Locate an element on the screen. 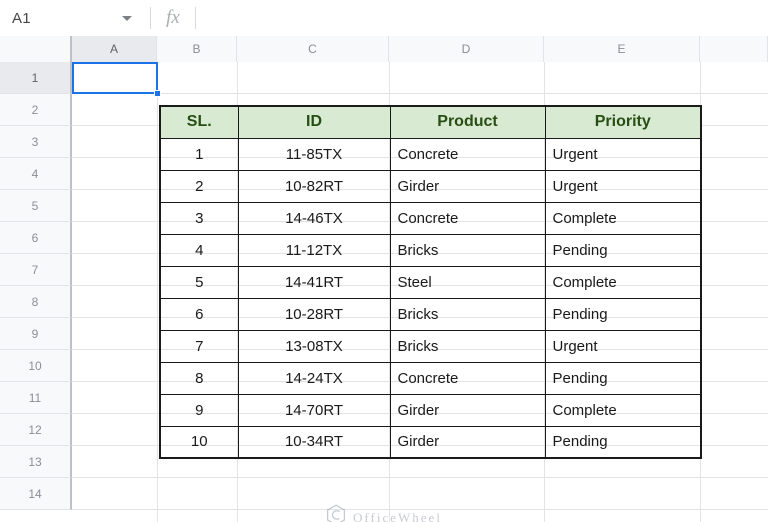  row-header-1: 1 is located at coordinates (36, 78).